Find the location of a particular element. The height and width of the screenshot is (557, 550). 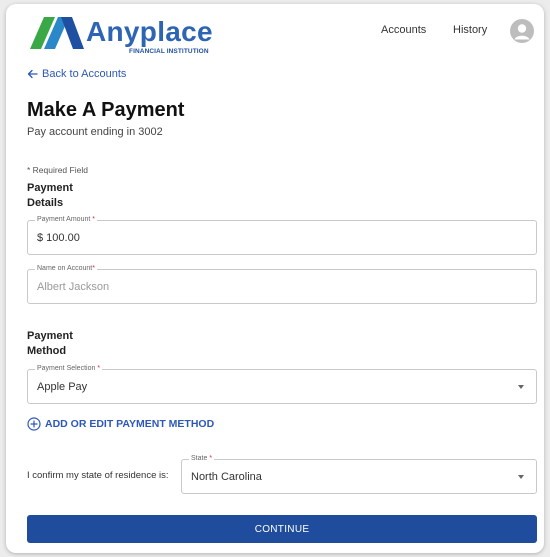

back-link-label: Back to Accounts is located at coordinates (84, 74).